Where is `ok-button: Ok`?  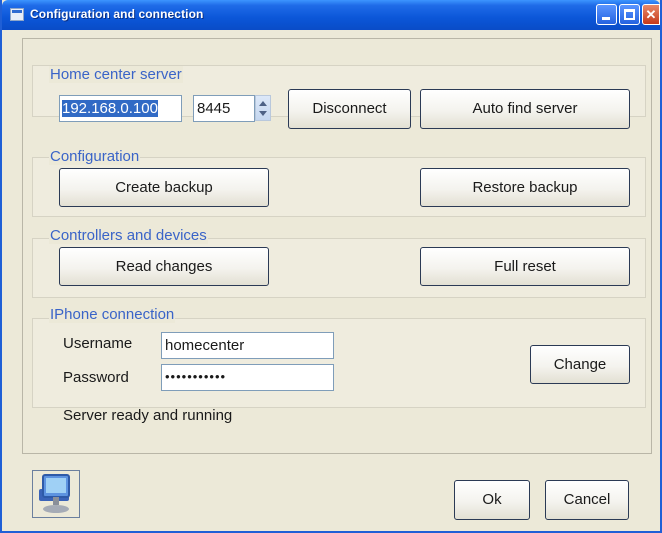
ok-button: Ok is located at coordinates (492, 500).